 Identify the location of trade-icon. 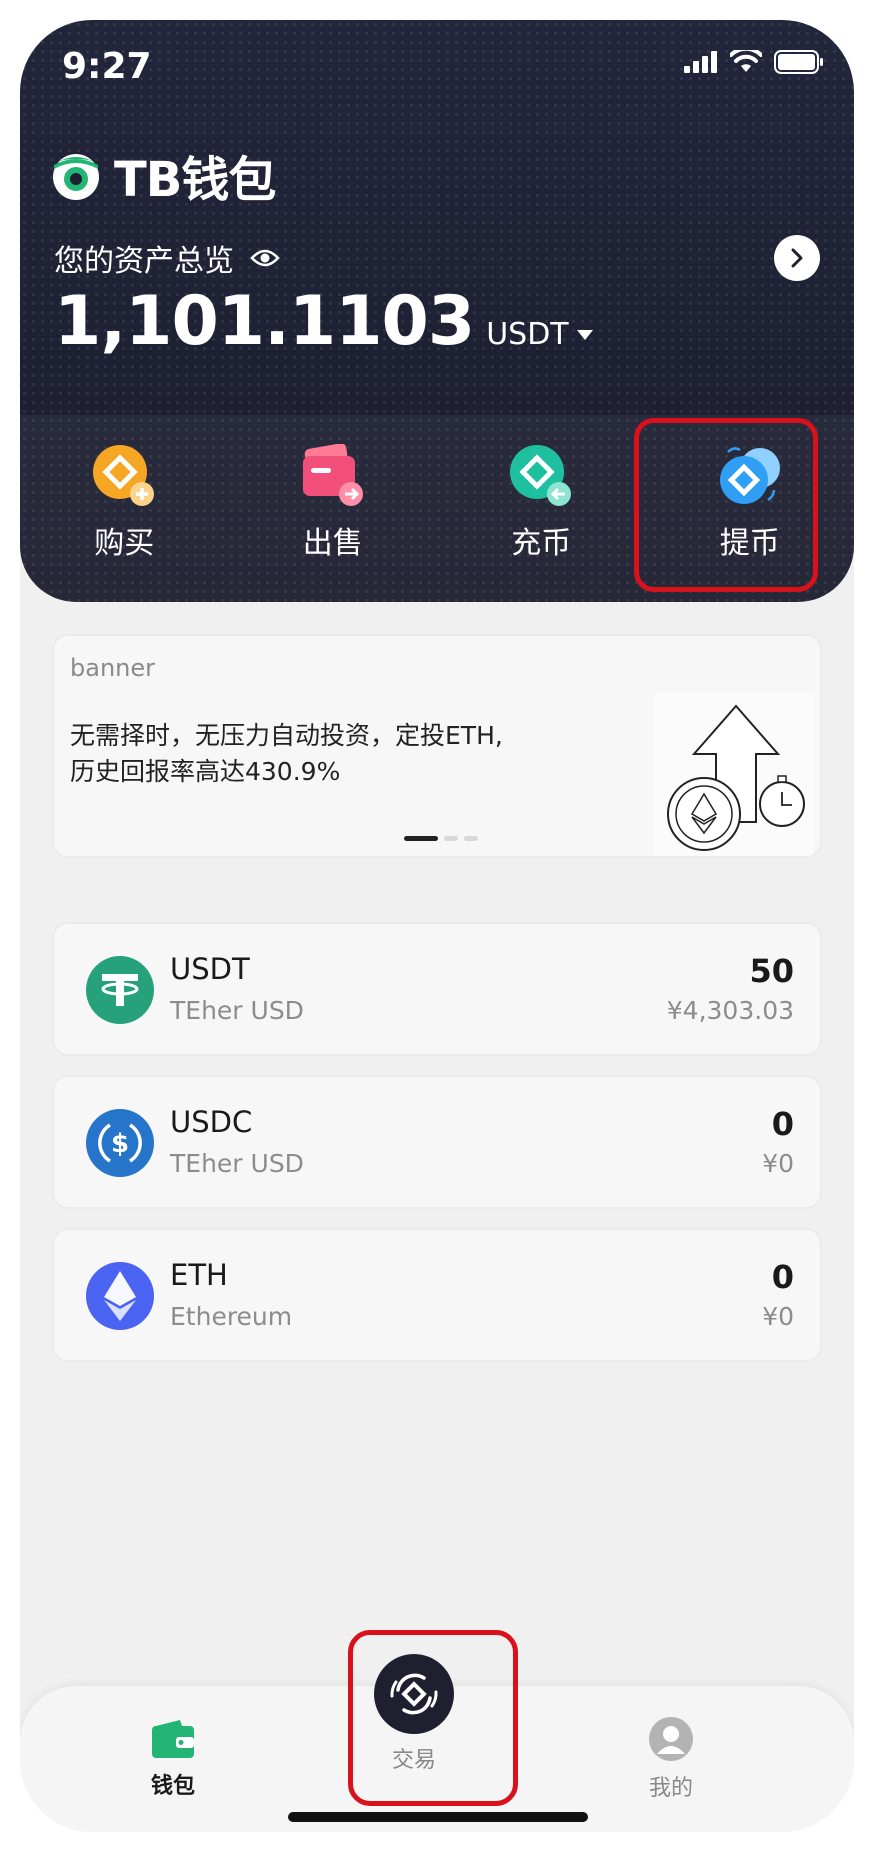
(414, 1694).